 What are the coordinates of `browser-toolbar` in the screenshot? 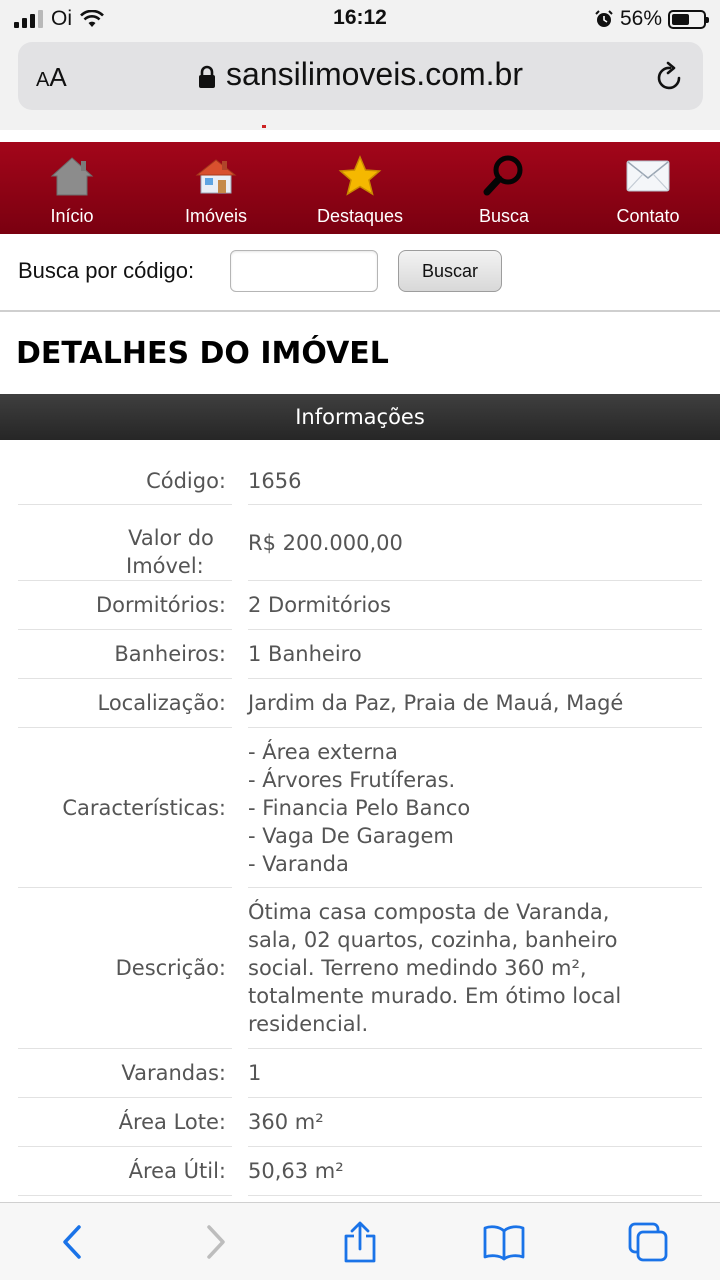 It's located at (360, 1241).